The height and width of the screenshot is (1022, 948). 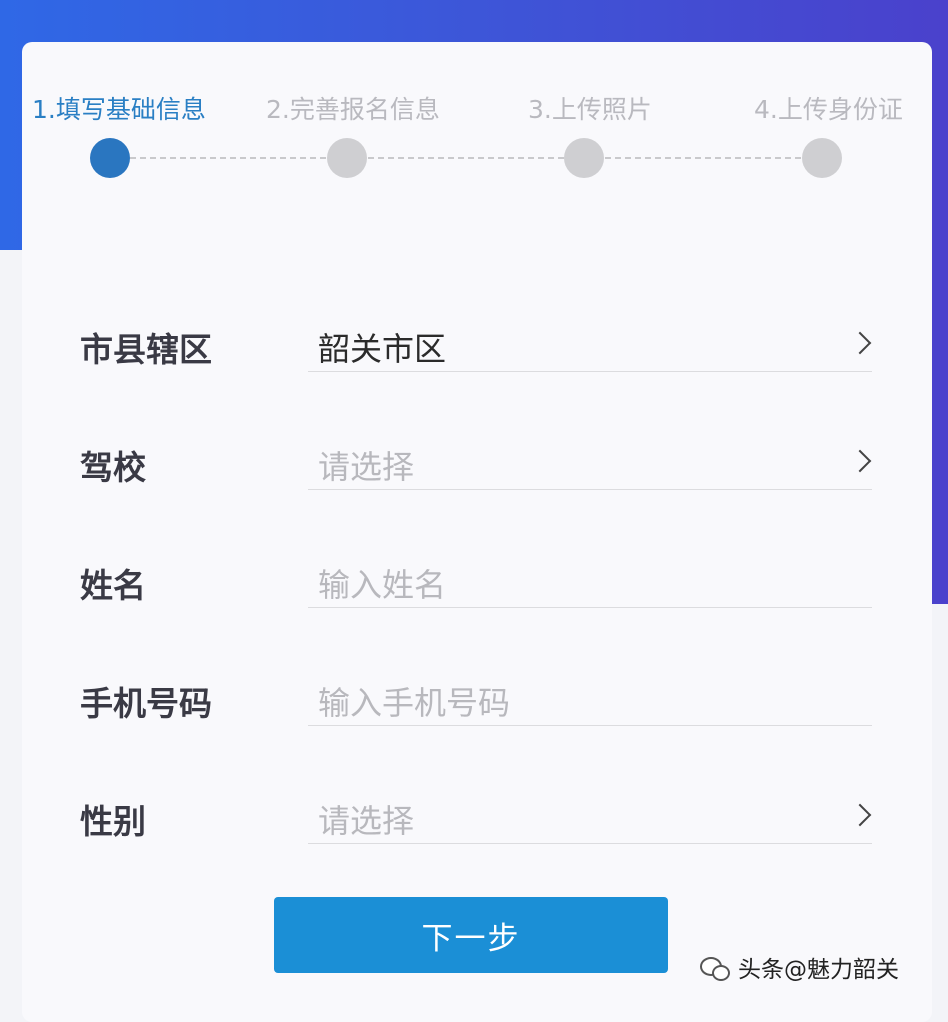 I want to click on watermark: 头条@魅力韶关, so click(x=799, y=967).